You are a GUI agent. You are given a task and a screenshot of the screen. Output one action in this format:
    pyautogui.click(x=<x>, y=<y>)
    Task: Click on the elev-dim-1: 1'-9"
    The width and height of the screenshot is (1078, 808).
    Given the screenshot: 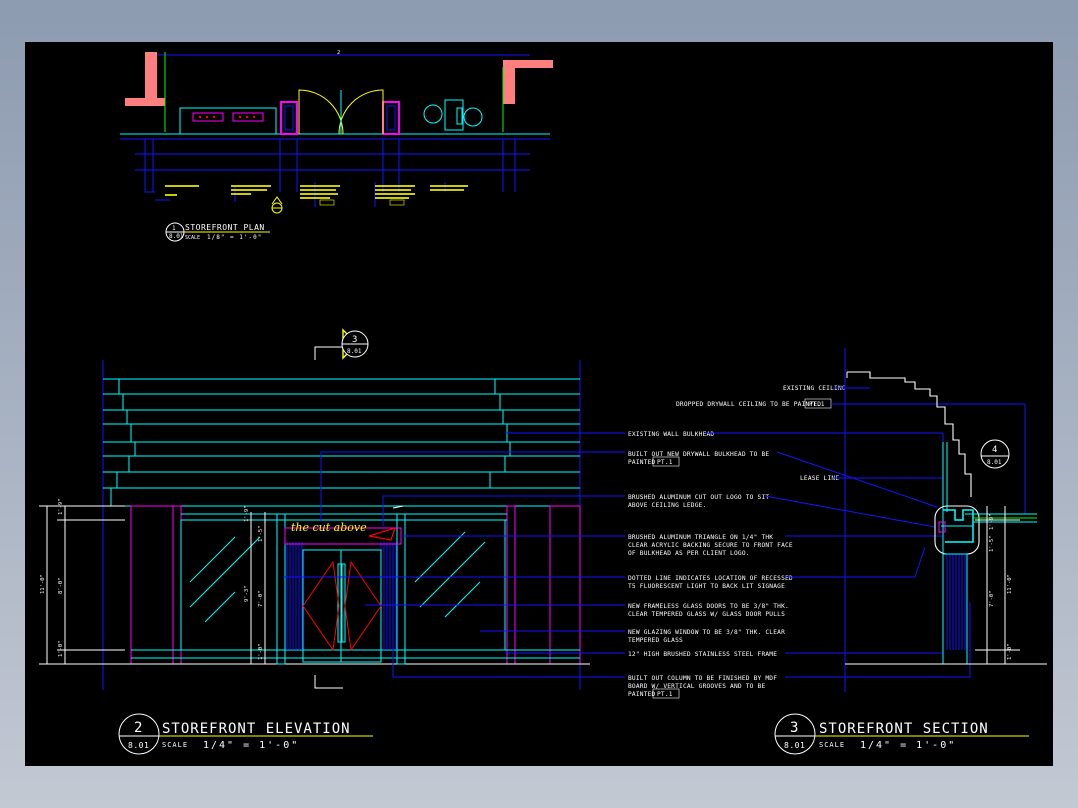 What is the action you would take?
    pyautogui.click(x=61, y=506)
    